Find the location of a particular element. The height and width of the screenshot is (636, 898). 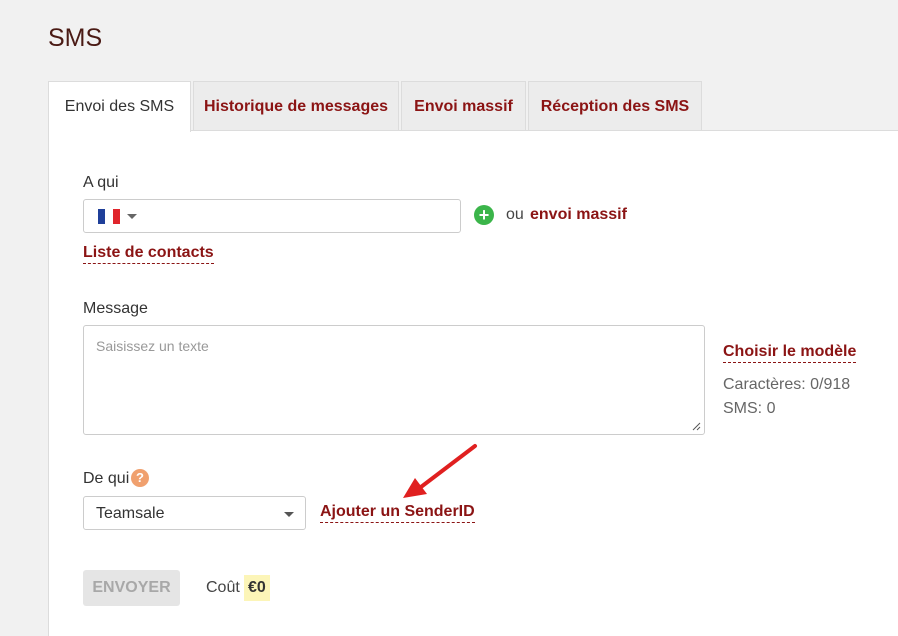

message-label: Message is located at coordinates (115, 308).